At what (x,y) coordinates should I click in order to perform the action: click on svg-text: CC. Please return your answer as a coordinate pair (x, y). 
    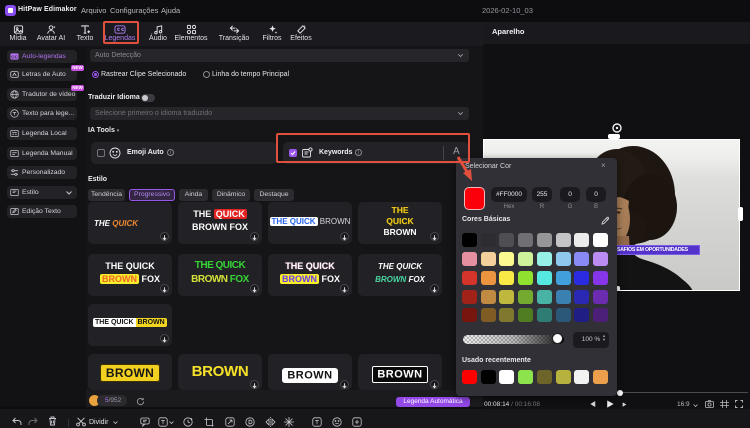
    Looking at the image, I should click on (14, 56).